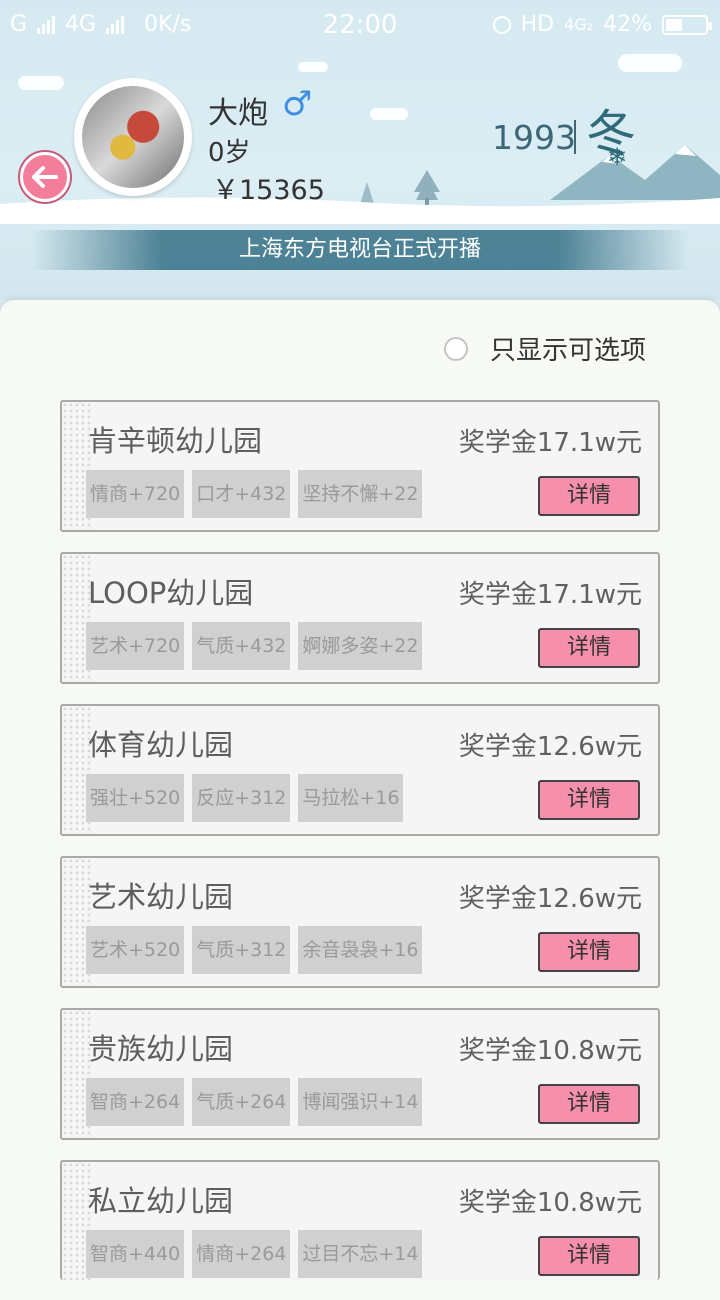 This screenshot has width=720, height=1300. What do you see at coordinates (360, 25) in the screenshot?
I see `status-bar: G 4G 0K/s 22:00 HD 4G₂ 42%` at bounding box center [360, 25].